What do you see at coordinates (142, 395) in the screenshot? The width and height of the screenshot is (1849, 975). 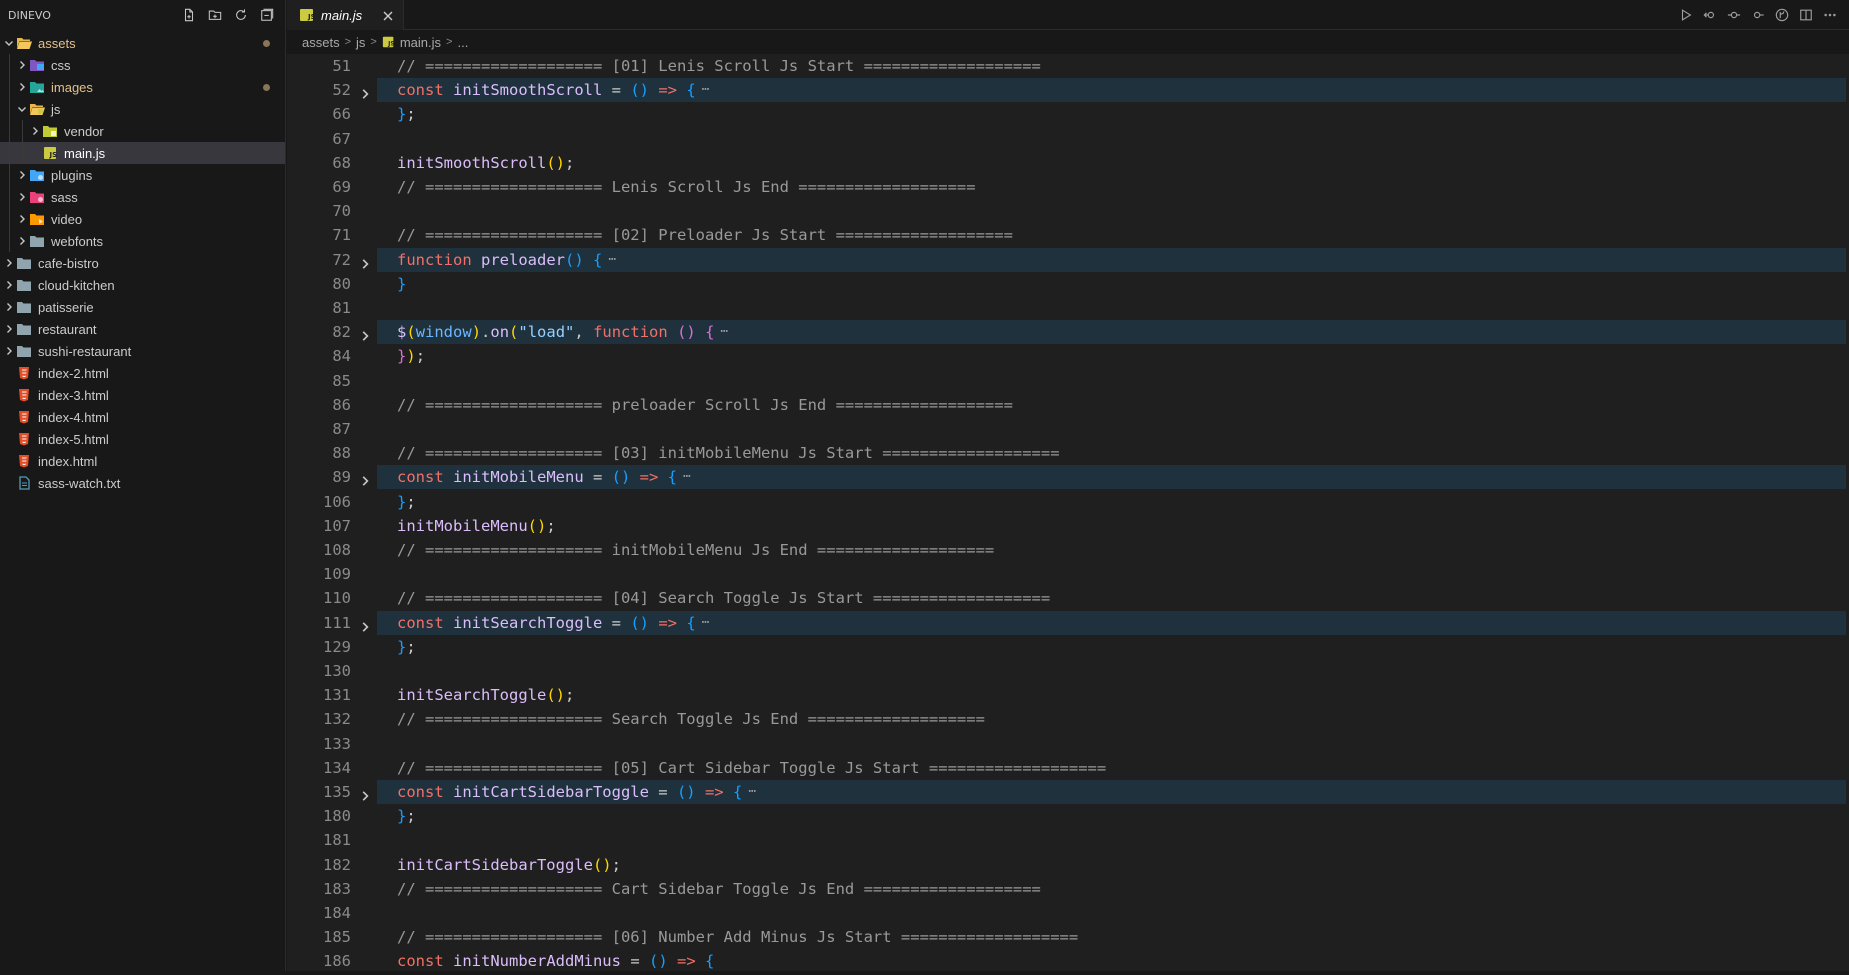 I see `tree-item-index-3-html: index-3.html` at bounding box center [142, 395].